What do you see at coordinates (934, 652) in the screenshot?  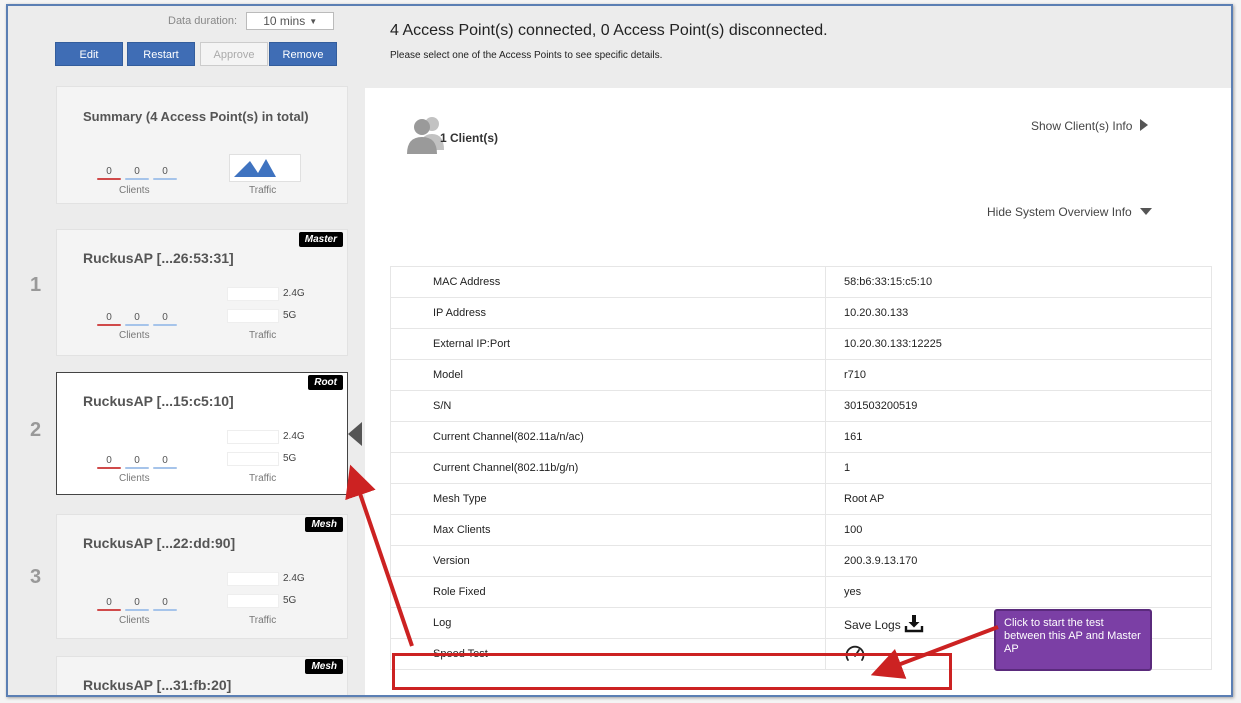 I see `arrow-to-speed-test` at bounding box center [934, 652].